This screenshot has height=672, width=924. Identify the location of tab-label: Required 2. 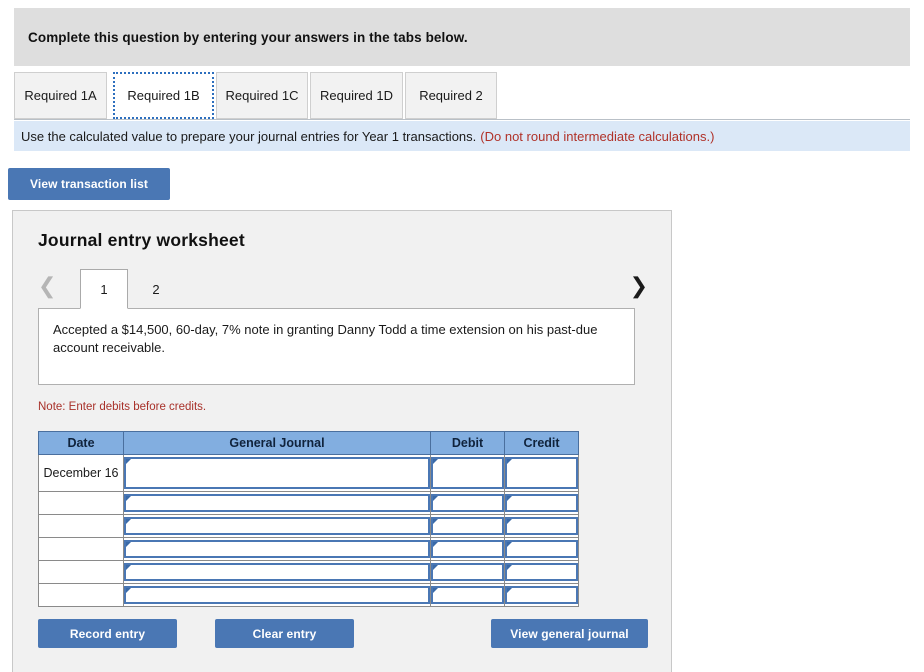
(451, 95).